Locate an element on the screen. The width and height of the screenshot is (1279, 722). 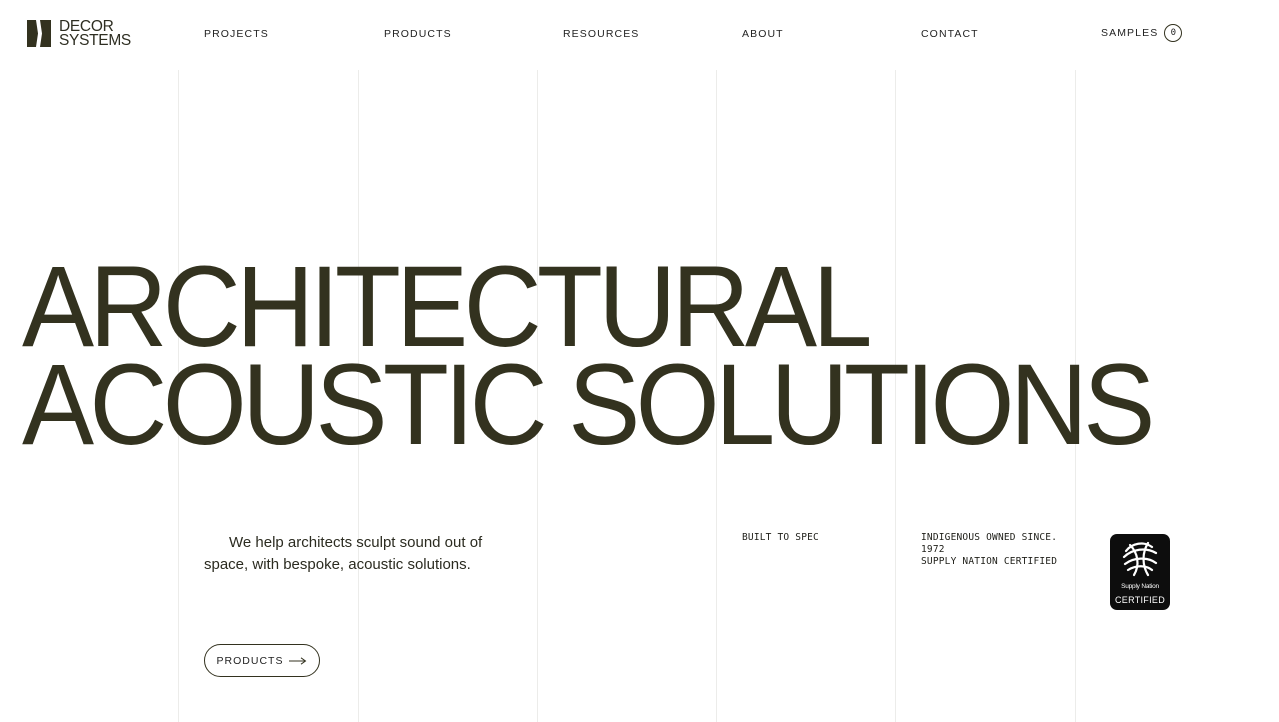
nav-about: ABOUT is located at coordinates (763, 34).